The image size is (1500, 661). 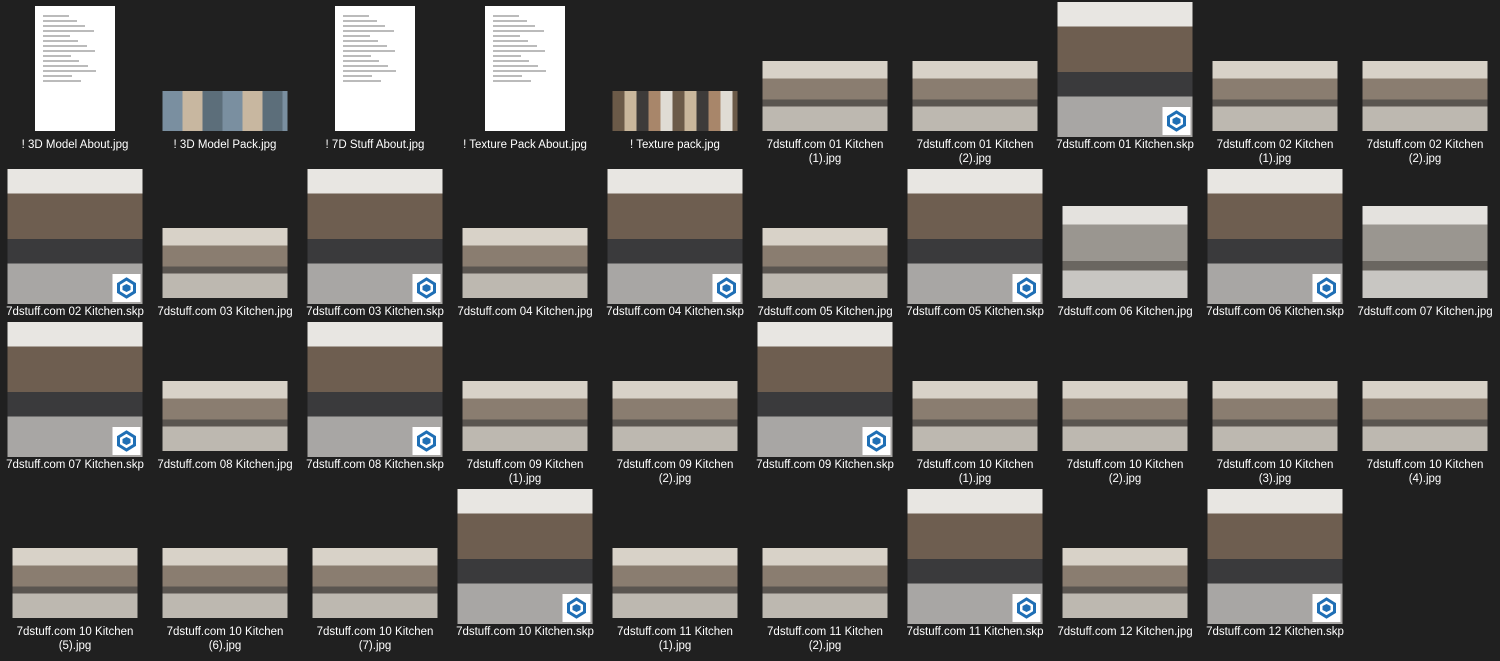 I want to click on file-name: 7dstuff.com 11 Kitchen.skp, so click(x=975, y=632).